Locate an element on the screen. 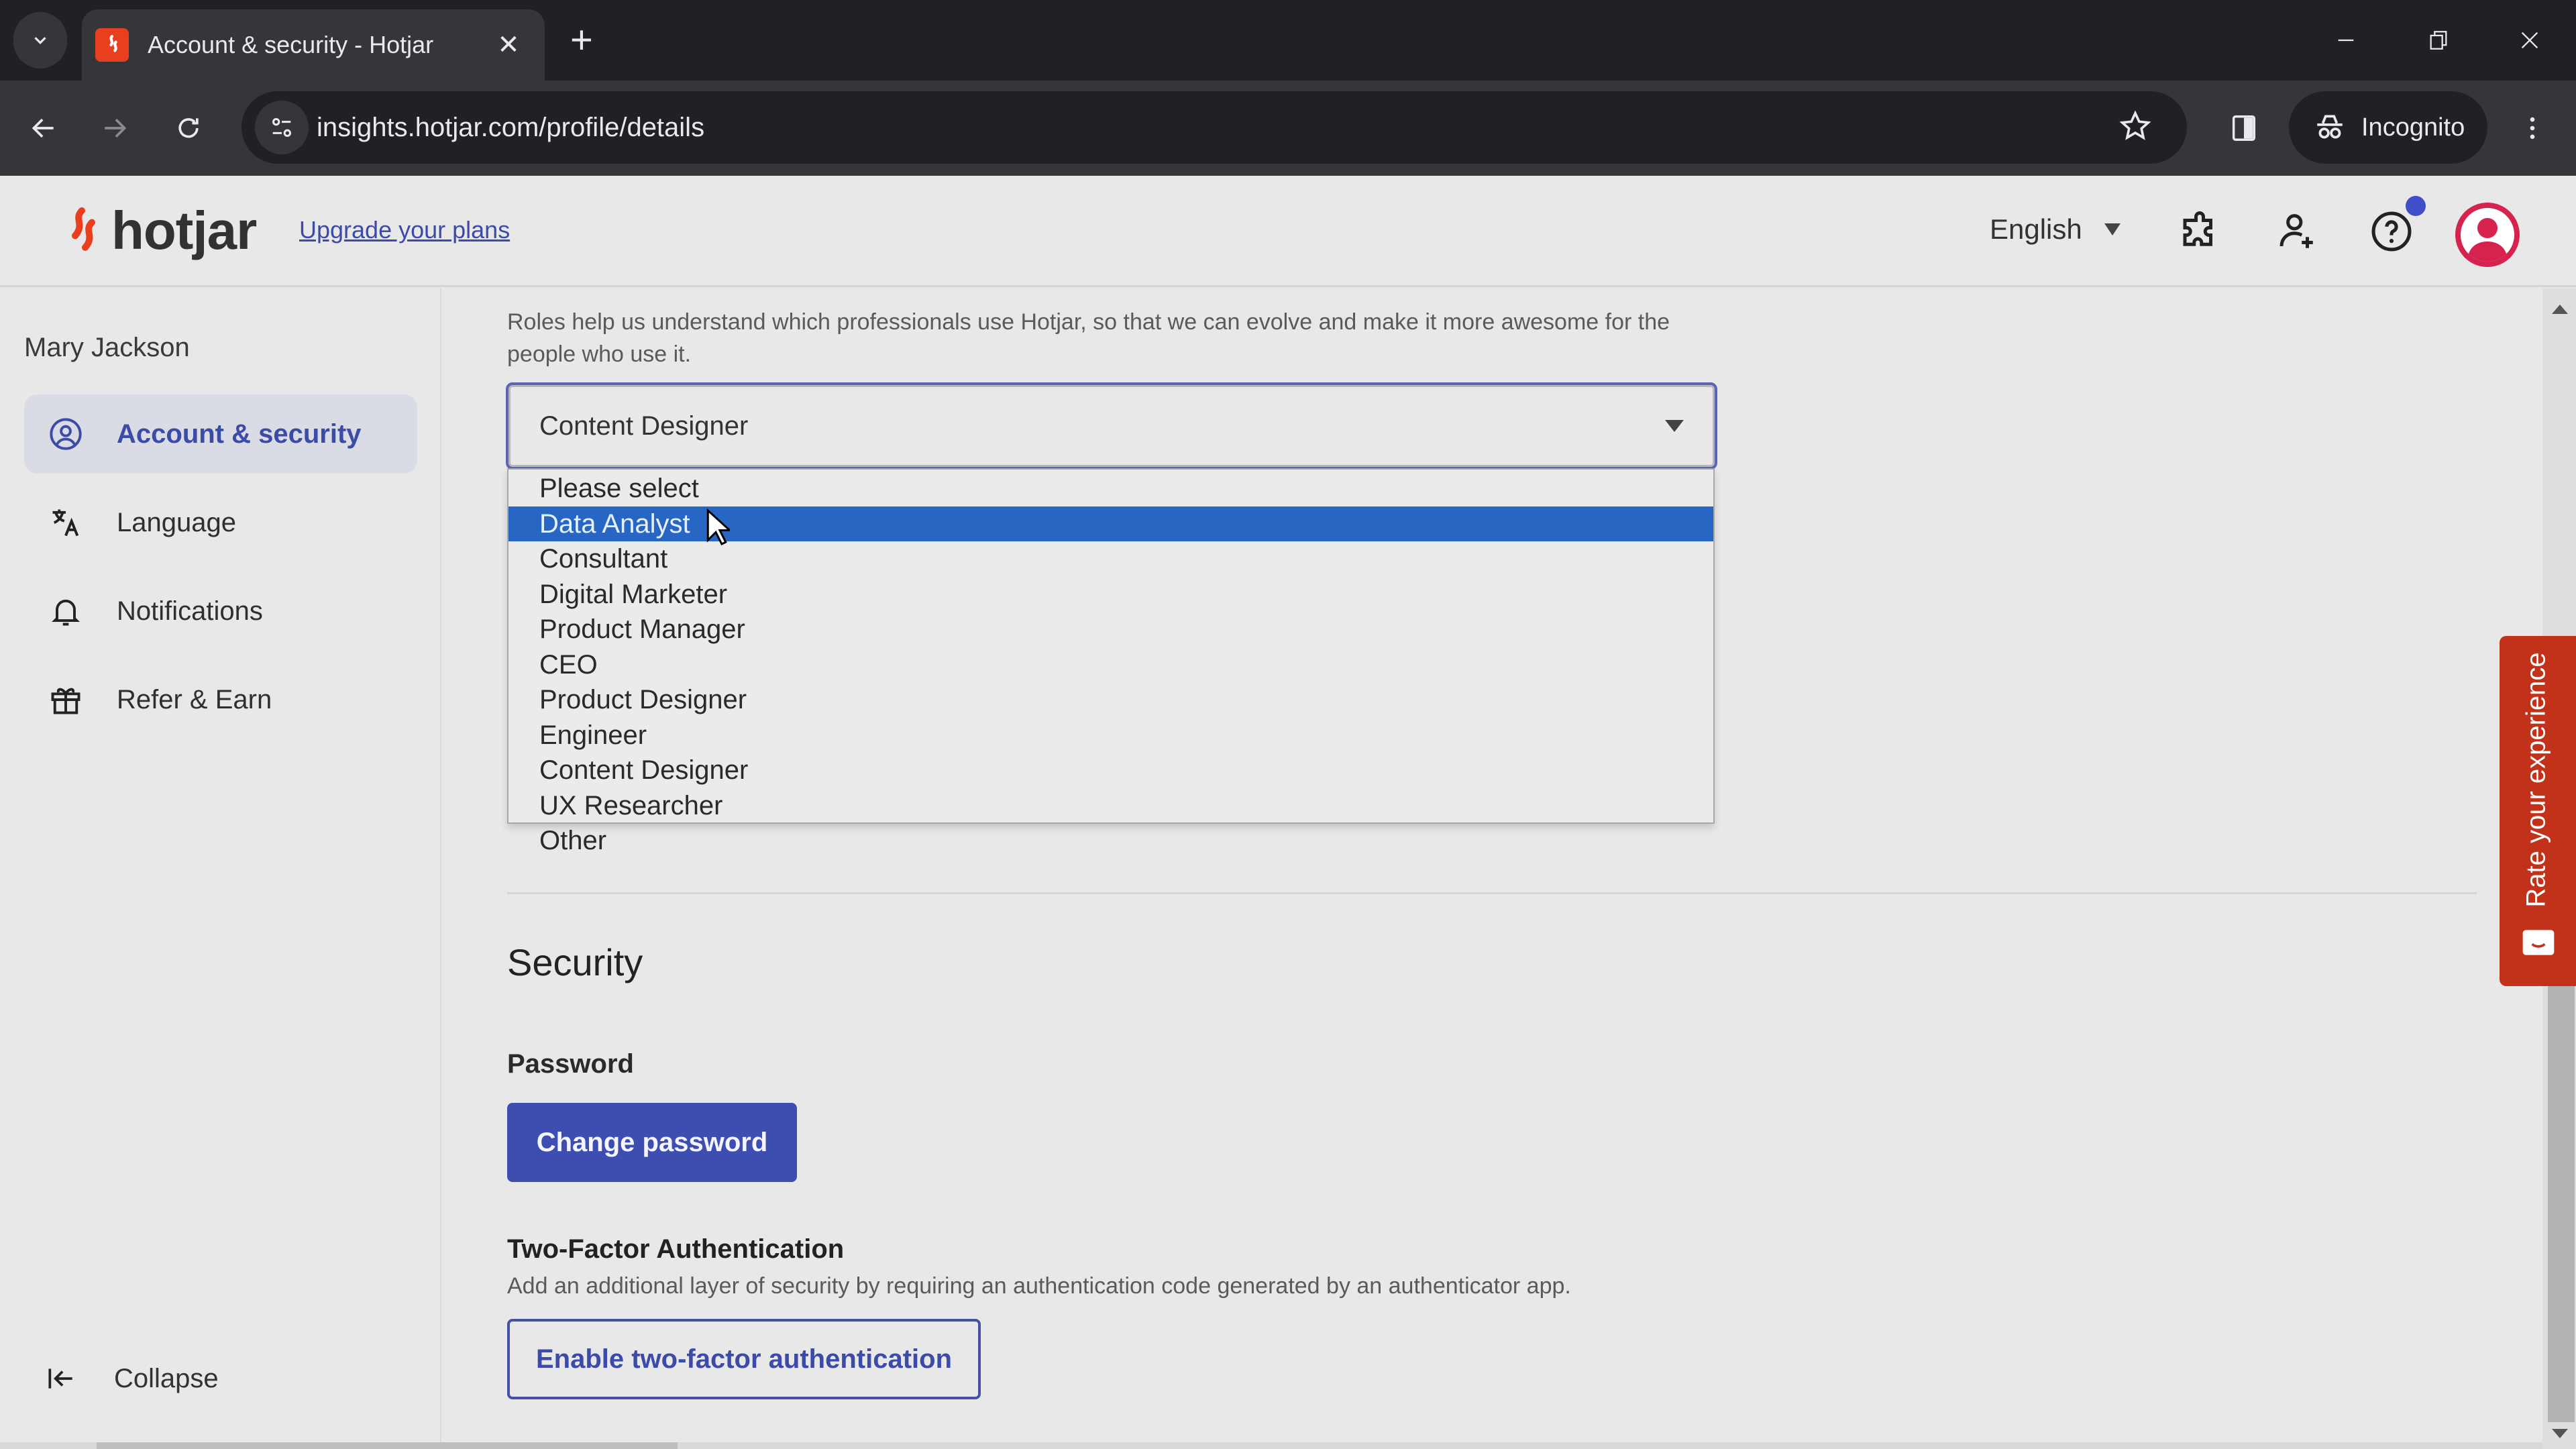 This screenshot has width=2576, height=1449. role-option: Product Designer is located at coordinates (1110, 700).